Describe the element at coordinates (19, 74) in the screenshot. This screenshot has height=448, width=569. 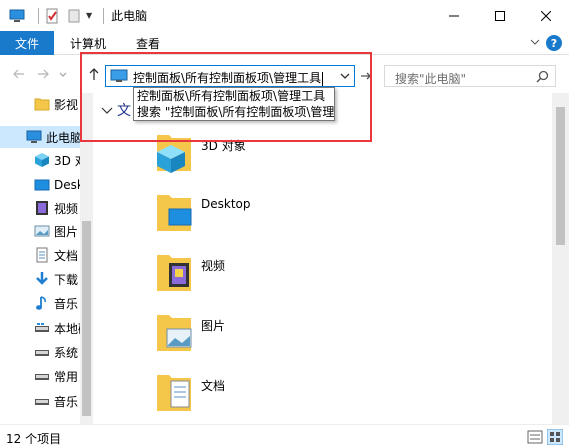
I see `back-icon` at that location.